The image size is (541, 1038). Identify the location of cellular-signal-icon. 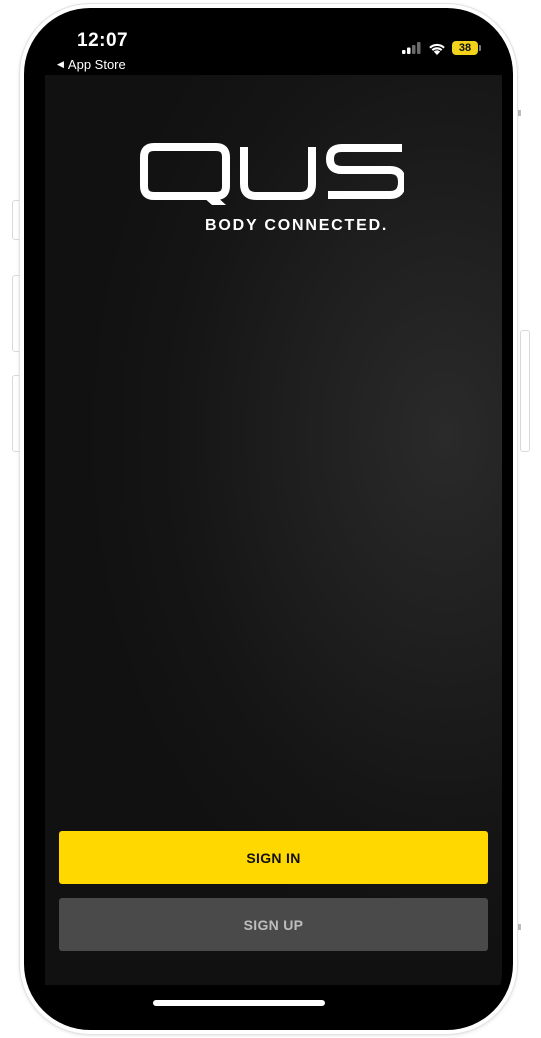
(411, 48).